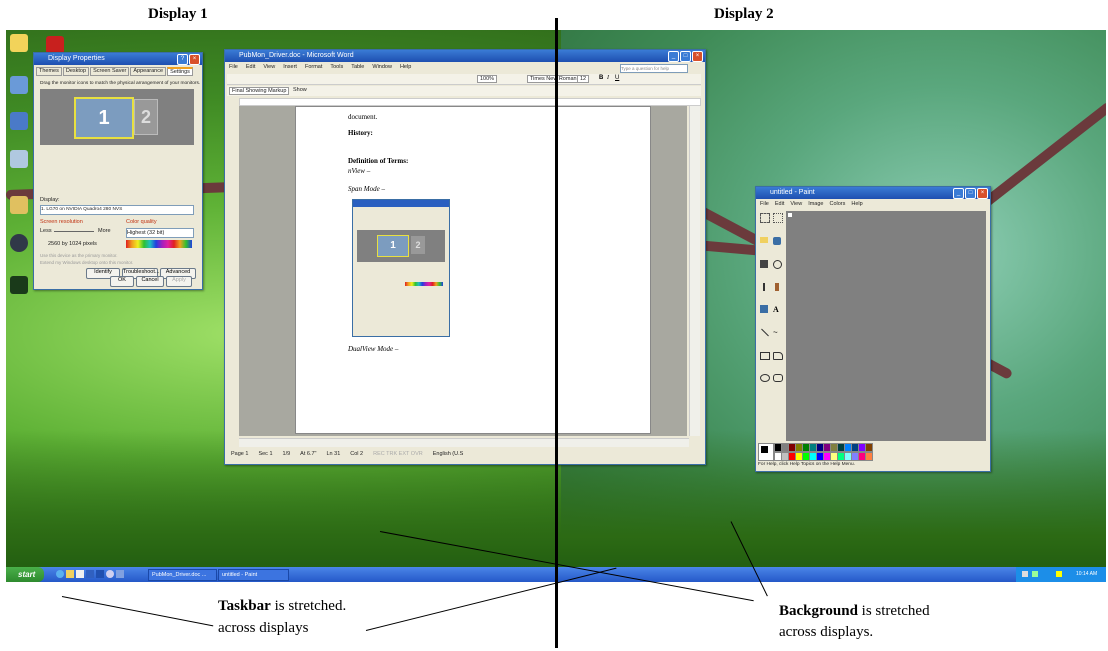 This screenshot has height=651, width=1108. I want to click on my-documents-icon, so click(19, 43).